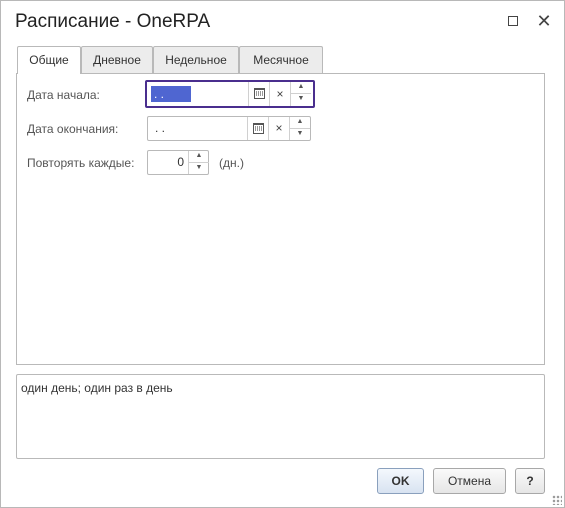  I want to click on start-date-value: . ., so click(171, 94).